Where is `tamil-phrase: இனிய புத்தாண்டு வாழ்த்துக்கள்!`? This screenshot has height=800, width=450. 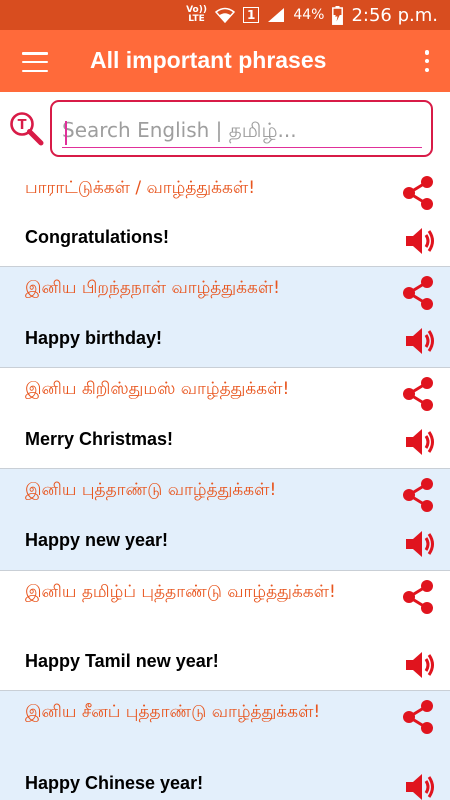 tamil-phrase: இனிய புத்தாண்டு வாழ்த்துக்கள்! is located at coordinates (151, 490).